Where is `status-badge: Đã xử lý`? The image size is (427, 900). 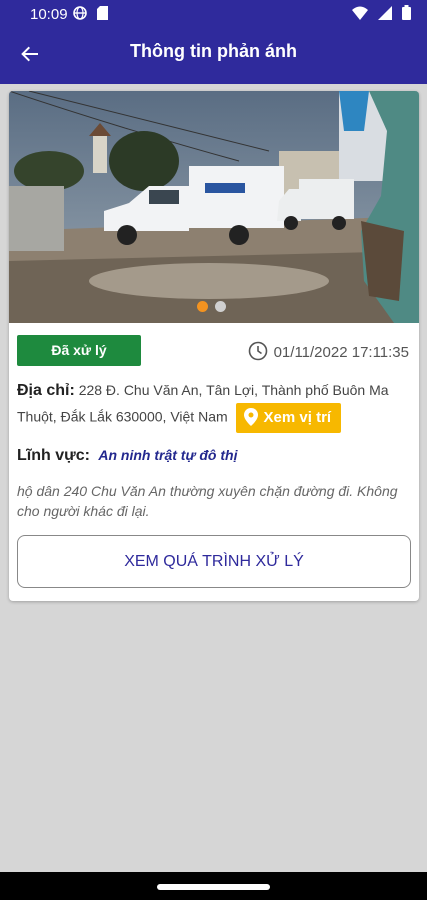 status-badge: Đã xử lý is located at coordinates (79, 350).